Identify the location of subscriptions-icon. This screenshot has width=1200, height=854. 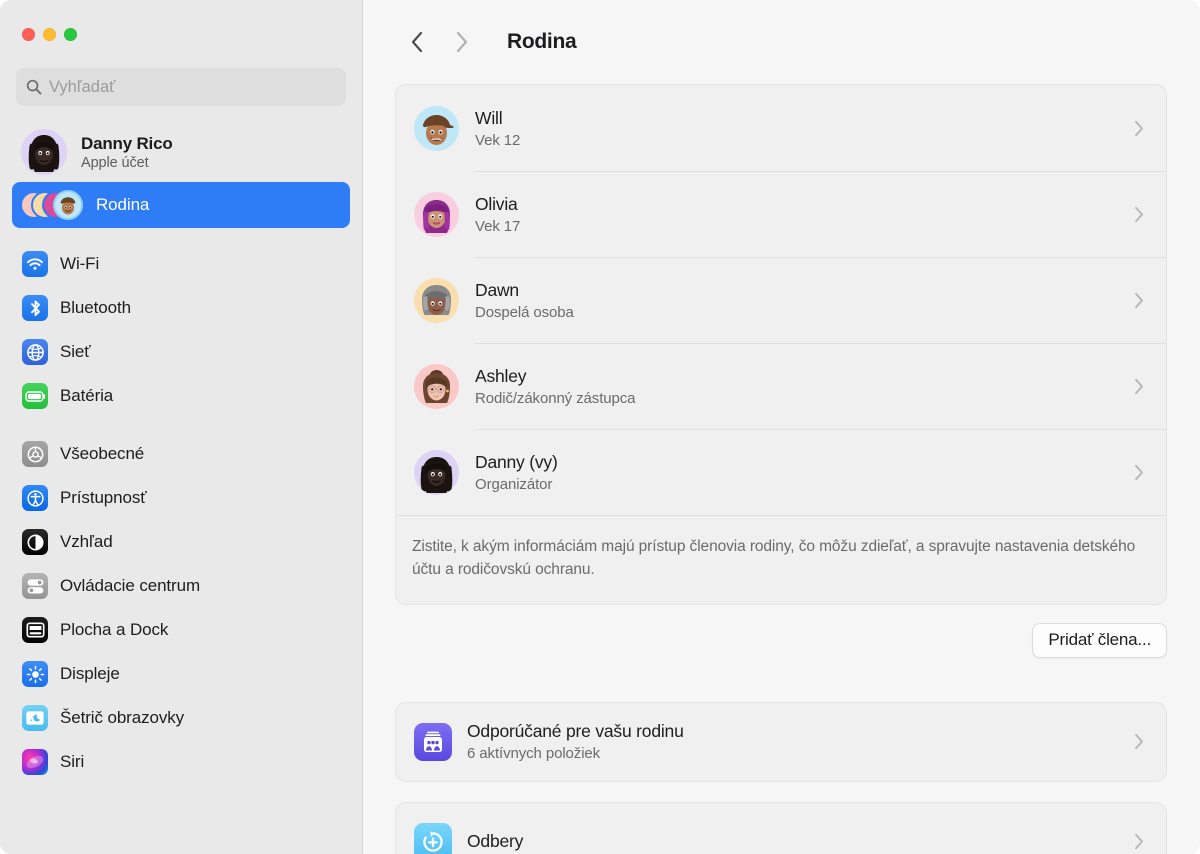
(433, 838).